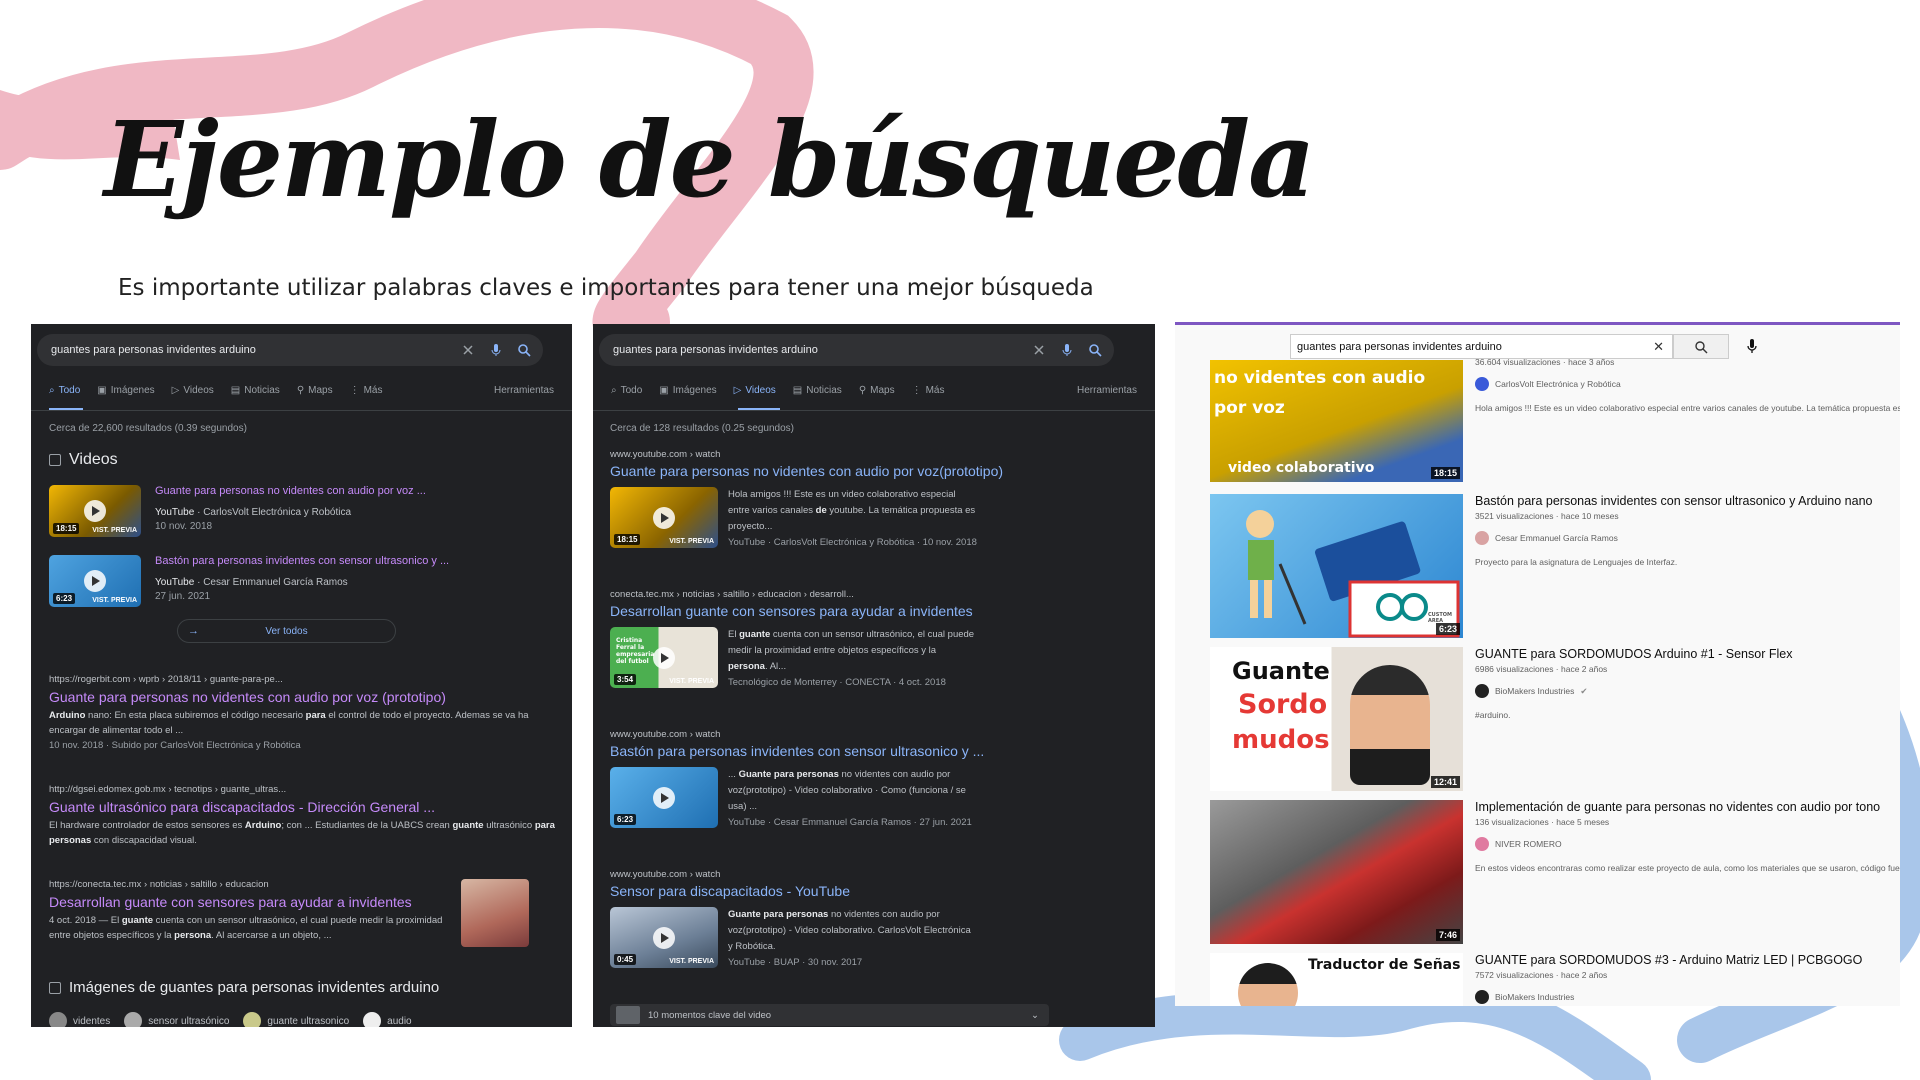 Image resolution: width=1920 pixels, height=1080 pixels. I want to click on channel-link: CarlosVolt Electrónica y Robótica, so click(1687, 384).